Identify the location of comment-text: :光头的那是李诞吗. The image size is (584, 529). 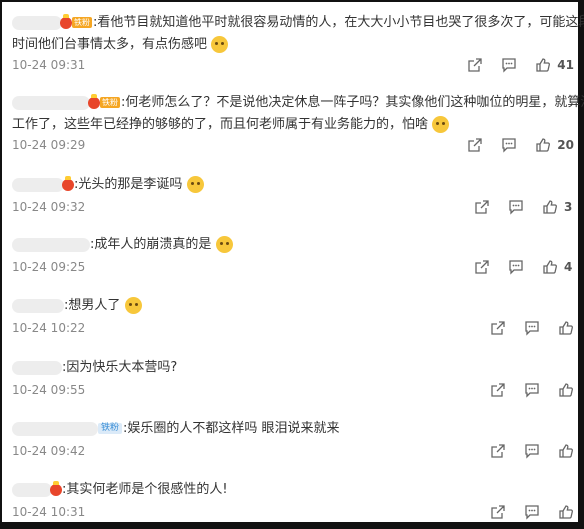
(293, 185).